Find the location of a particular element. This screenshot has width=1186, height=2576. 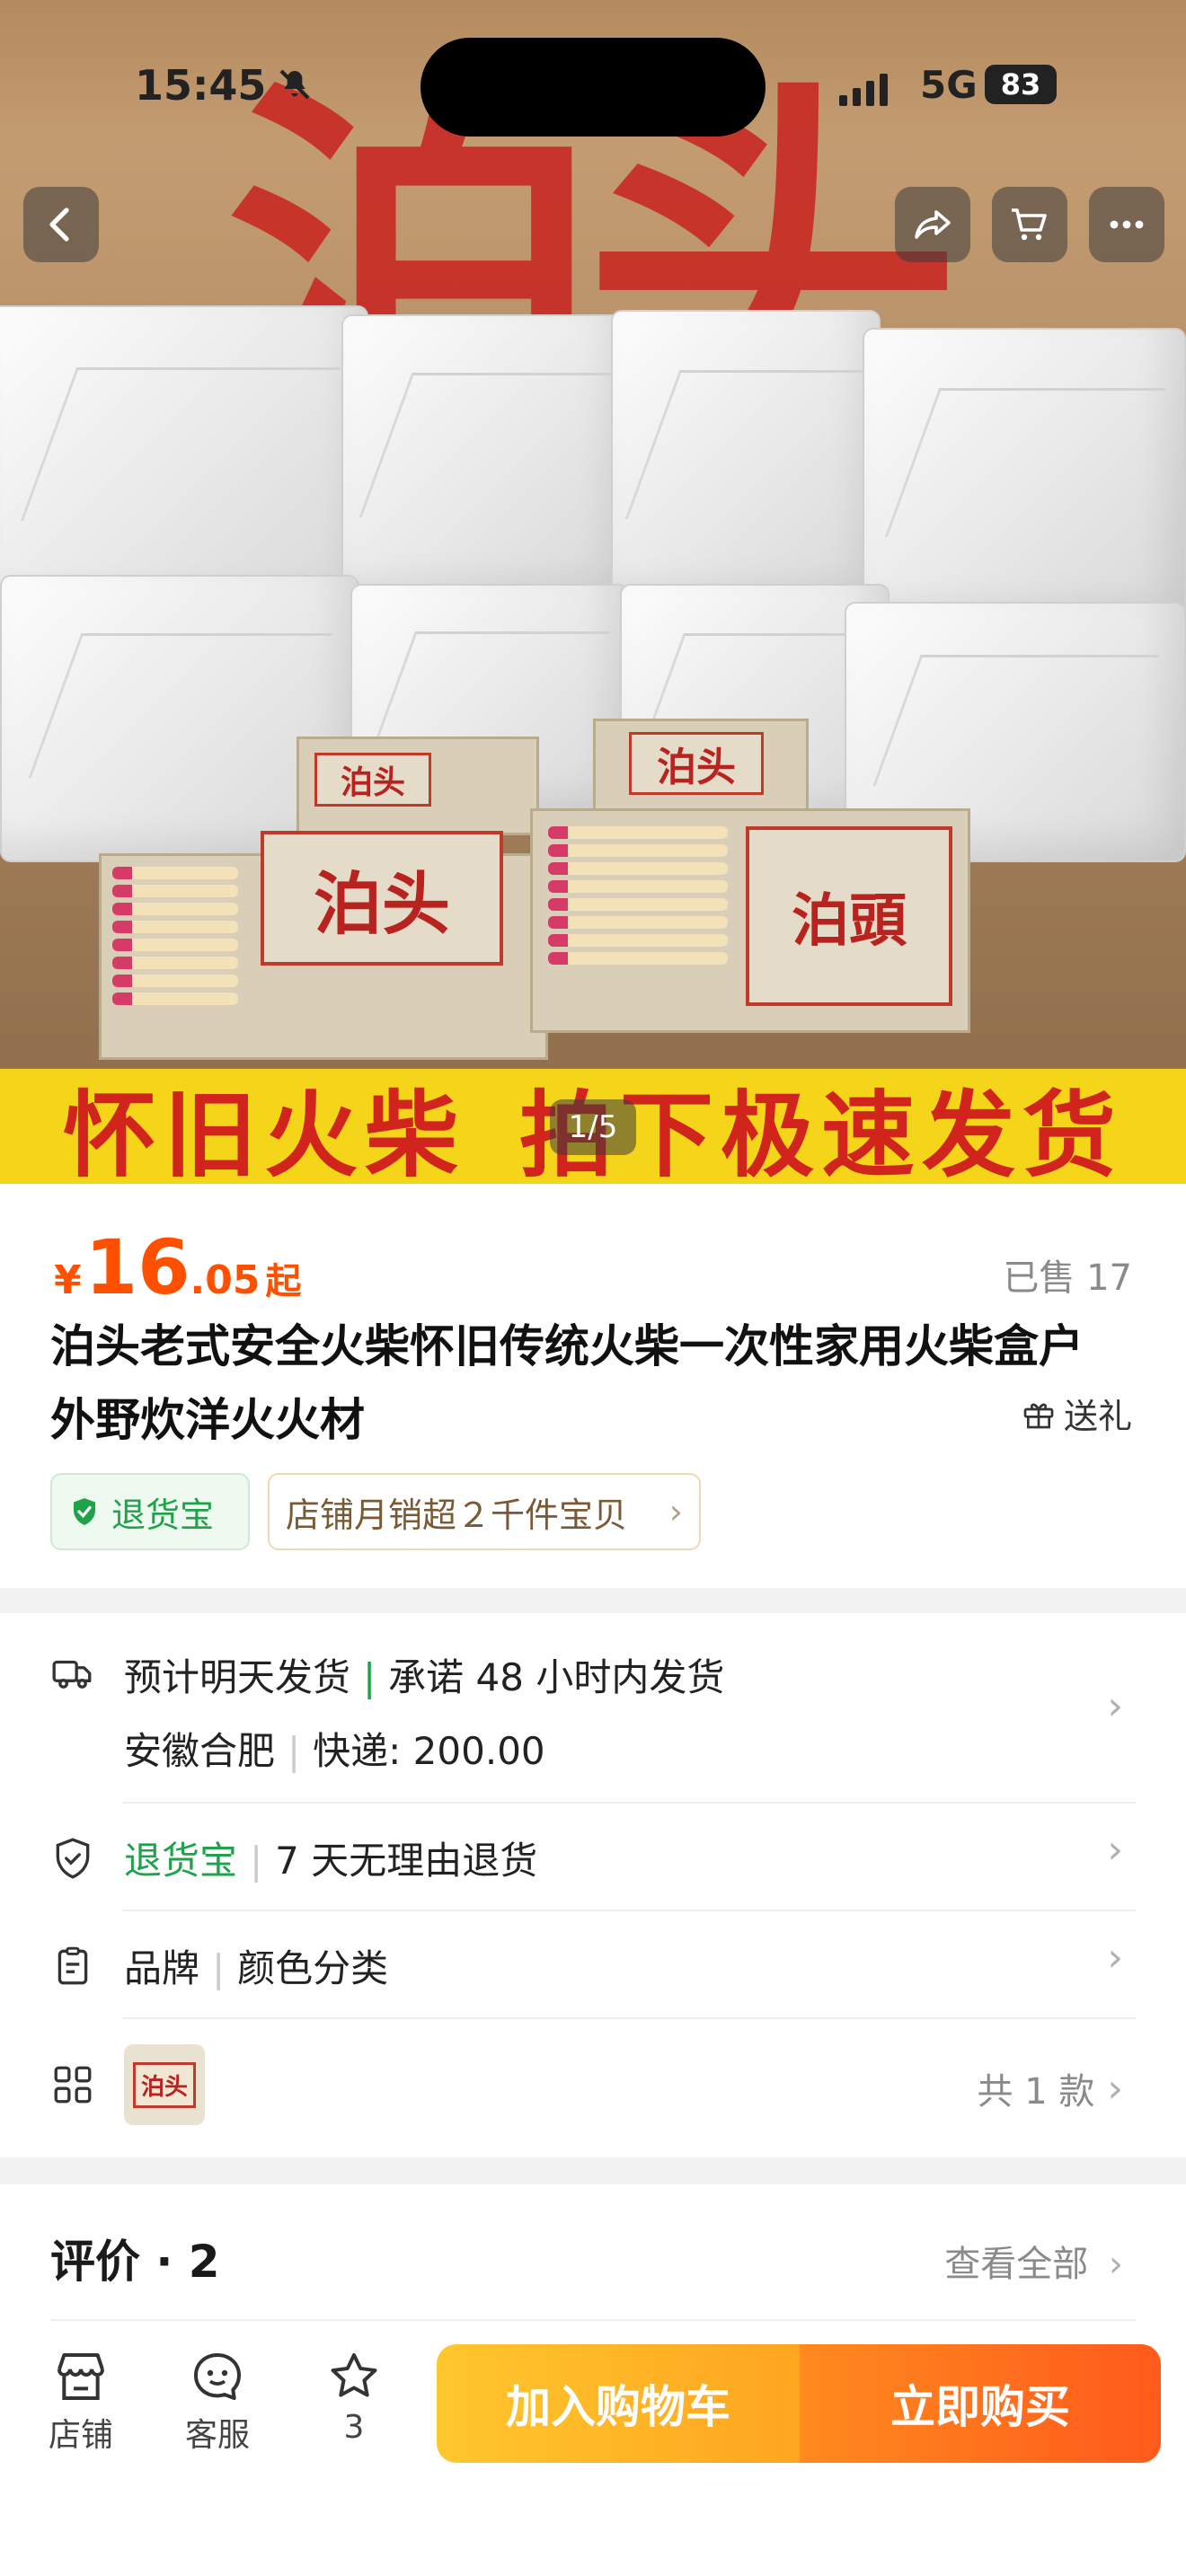

price-currency: ¥ is located at coordinates (68, 1280).